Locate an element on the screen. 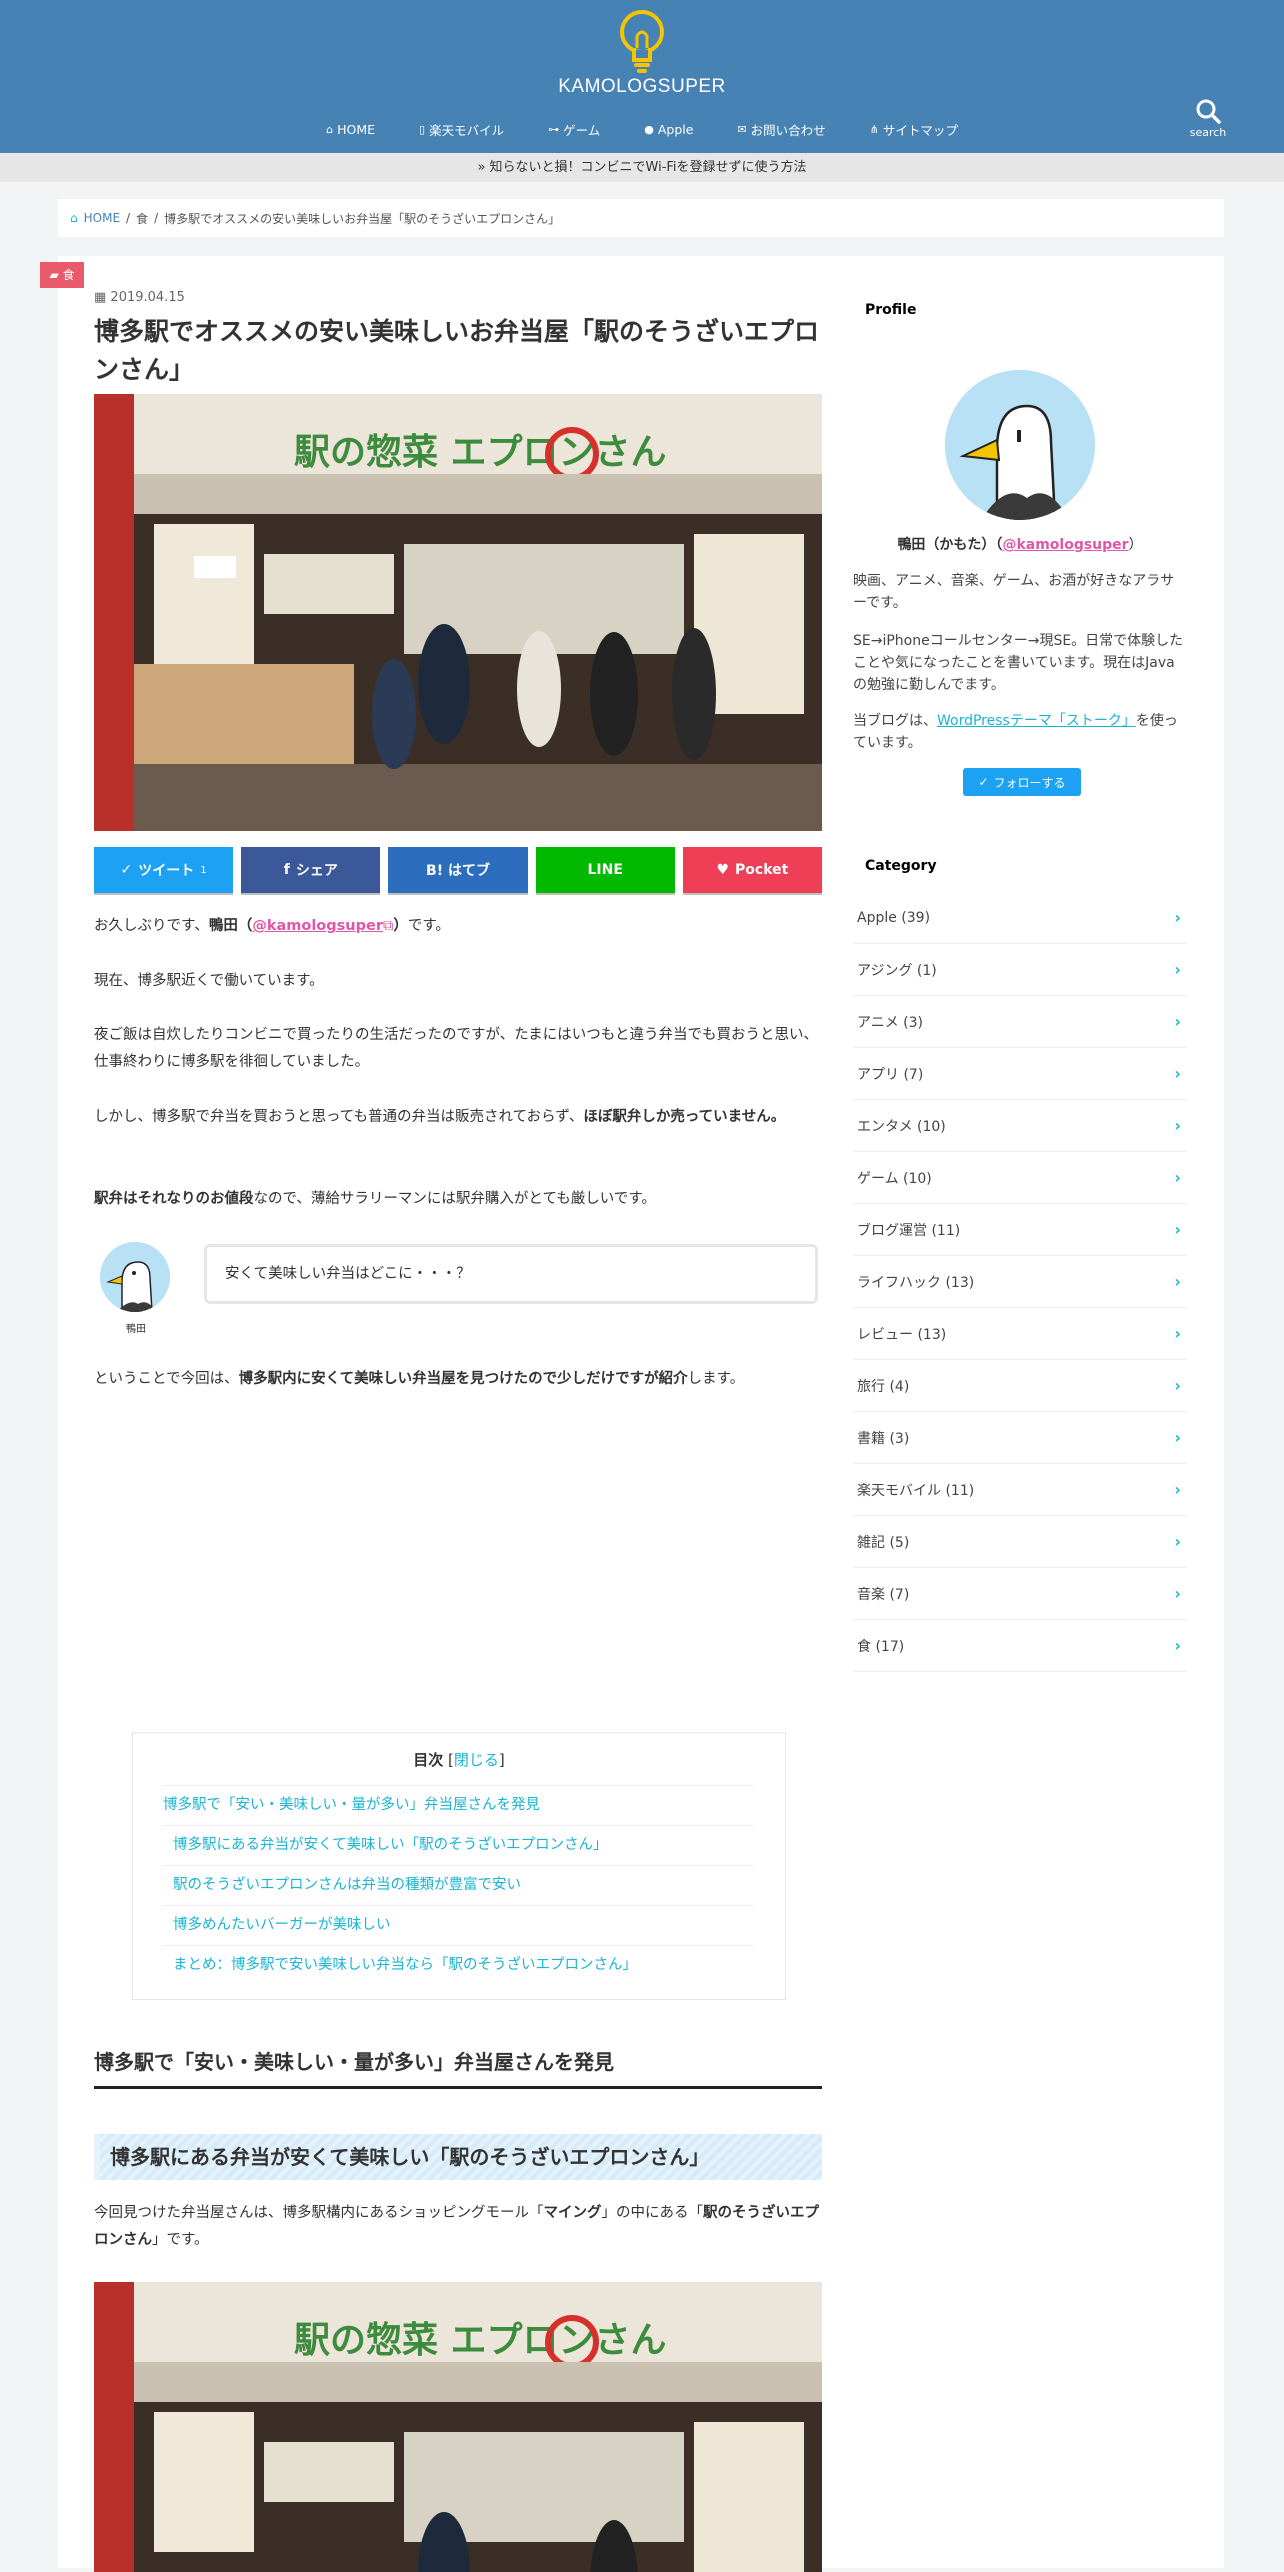 This screenshot has width=1284, height=2572. nav-item-label: Apple is located at coordinates (675, 129).